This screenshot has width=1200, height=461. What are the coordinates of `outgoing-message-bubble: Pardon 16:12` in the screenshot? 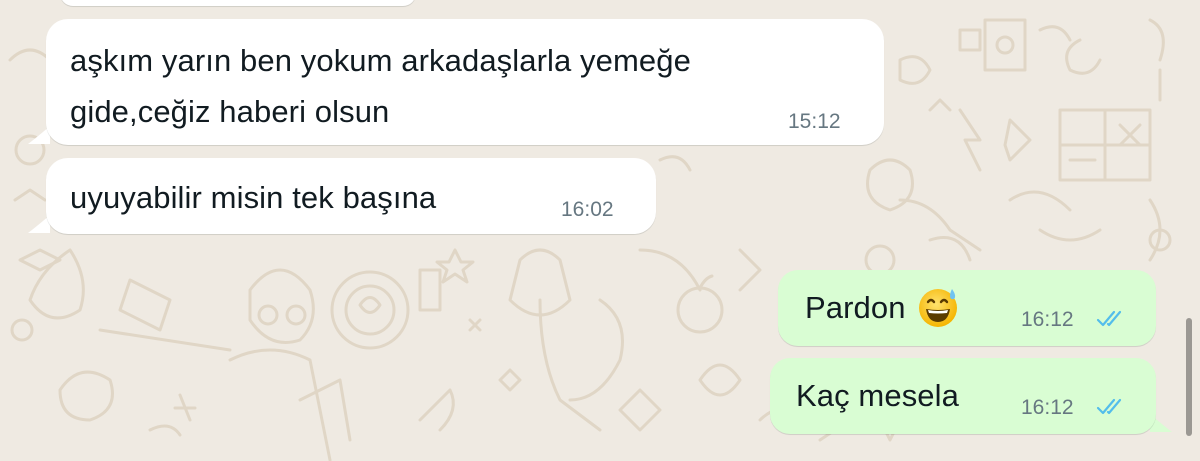 It's located at (967, 308).